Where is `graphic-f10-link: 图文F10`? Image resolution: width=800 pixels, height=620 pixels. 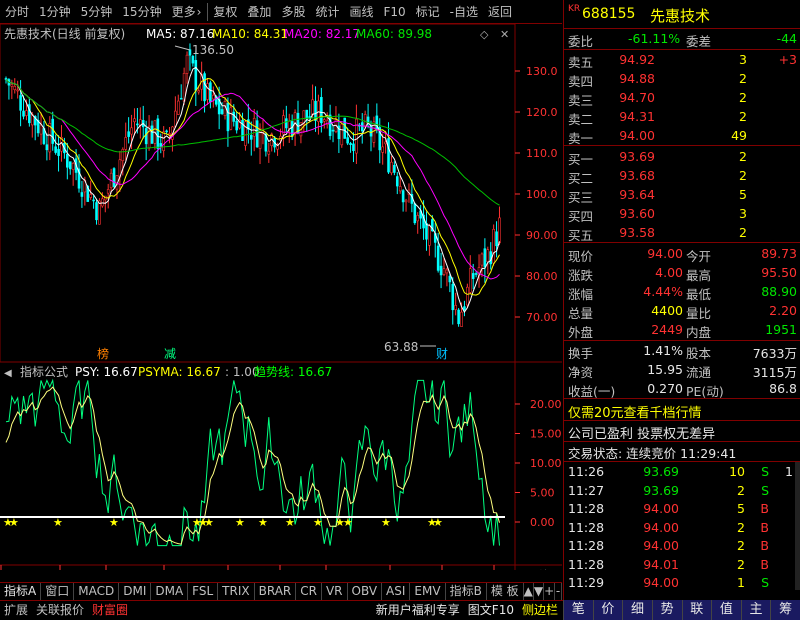 graphic-f10-link: 图文F10 is located at coordinates (491, 610).